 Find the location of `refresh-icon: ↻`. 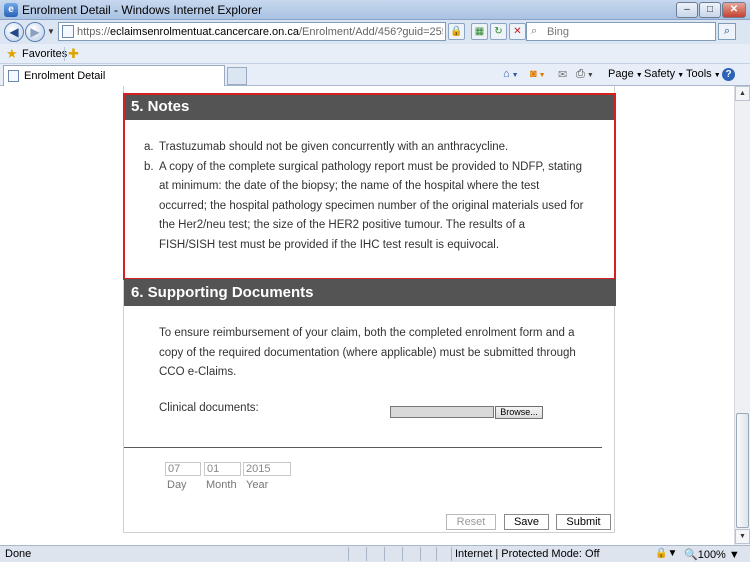

refresh-icon: ↻ is located at coordinates (498, 31).